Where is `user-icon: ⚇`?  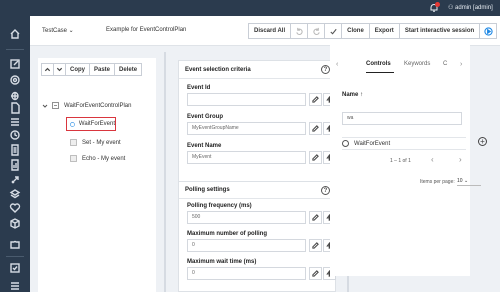 user-icon: ⚇ is located at coordinates (452, 8).